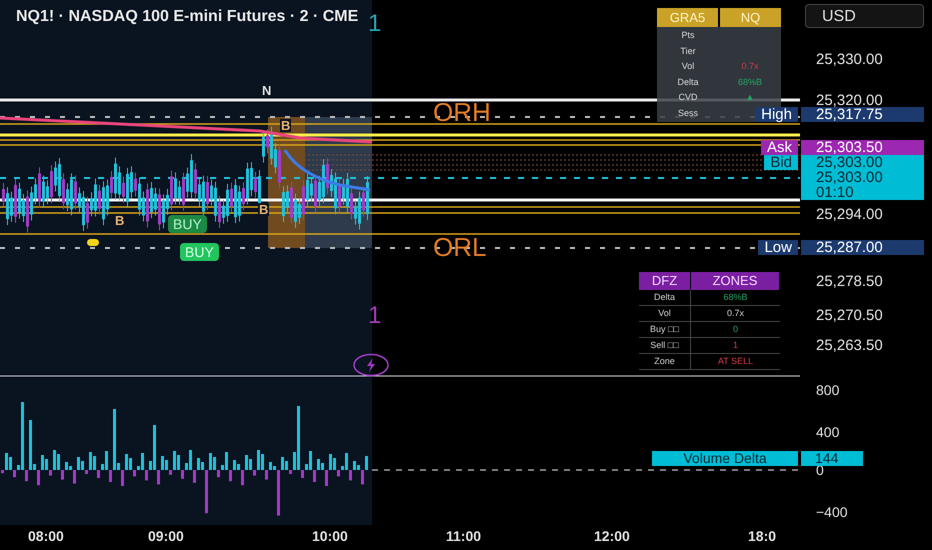 Image resolution: width=932 pixels, height=550 pixels. Describe the element at coordinates (665, 346) in the screenshot. I see `table-cell: Sell □□` at that location.